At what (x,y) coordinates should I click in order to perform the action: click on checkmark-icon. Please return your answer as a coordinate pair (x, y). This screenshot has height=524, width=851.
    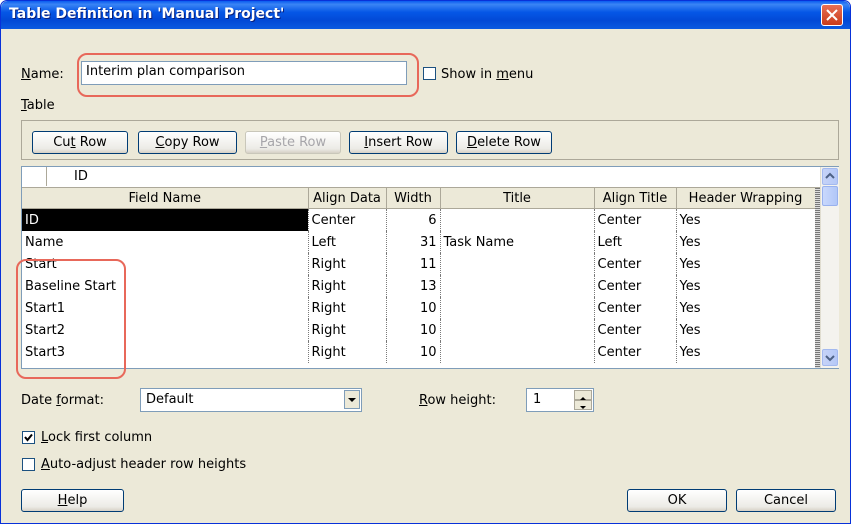
    Looking at the image, I should click on (28, 437).